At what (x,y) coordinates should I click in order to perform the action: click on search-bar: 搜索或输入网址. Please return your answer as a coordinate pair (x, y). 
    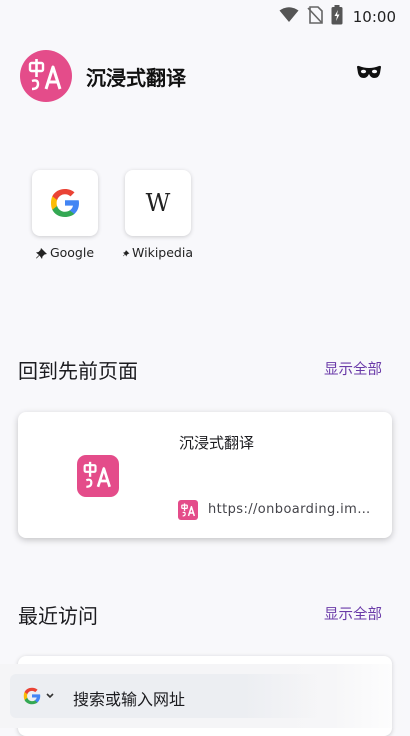
    Looking at the image, I should click on (205, 696).